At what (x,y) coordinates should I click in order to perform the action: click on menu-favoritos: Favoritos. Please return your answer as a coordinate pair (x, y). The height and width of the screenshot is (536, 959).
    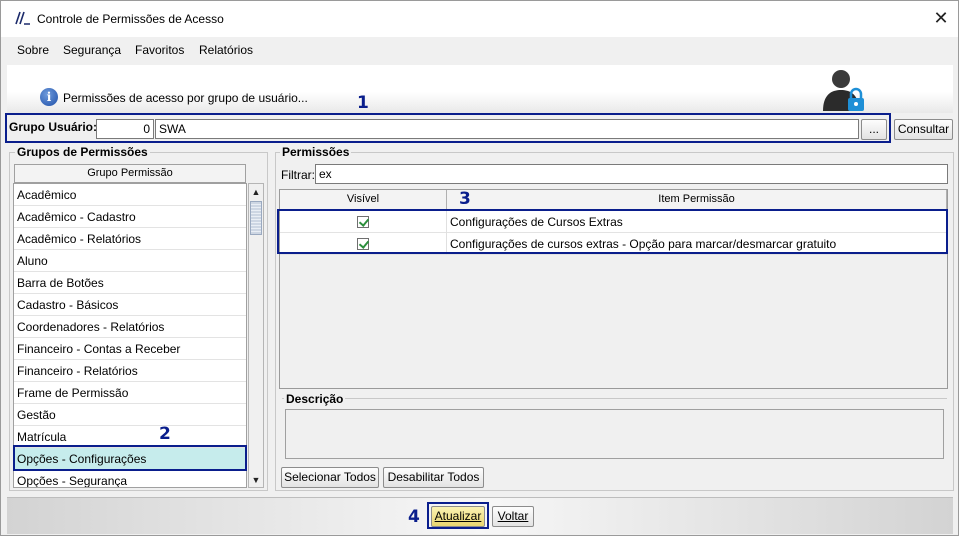
    Looking at the image, I should click on (159, 50).